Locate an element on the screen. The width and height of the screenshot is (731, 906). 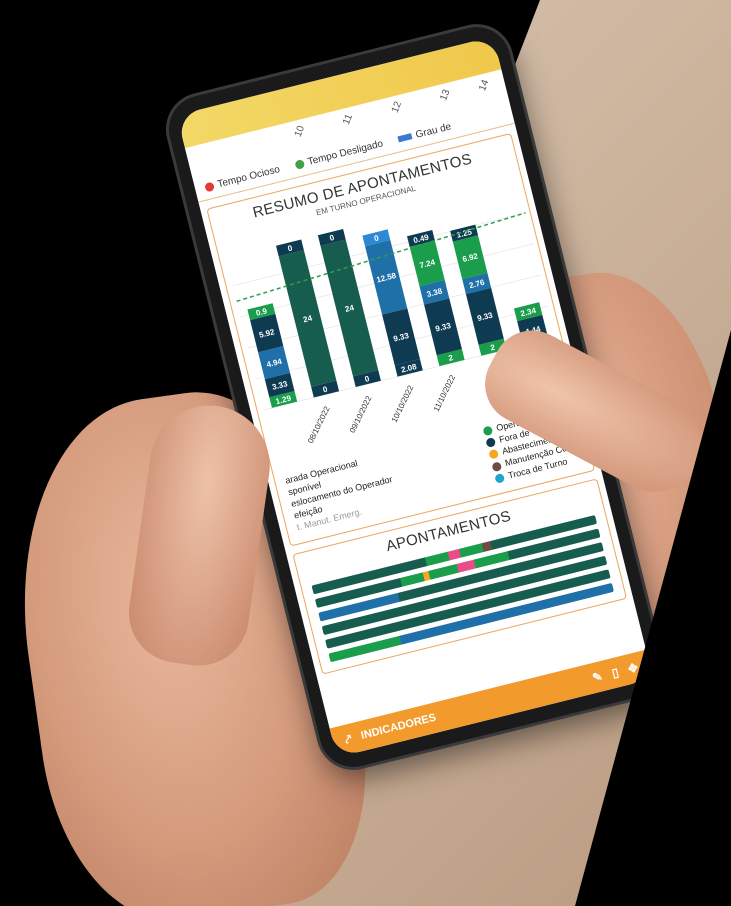
category-tick-label: 09/10/2022 is located at coordinates (361, 414).